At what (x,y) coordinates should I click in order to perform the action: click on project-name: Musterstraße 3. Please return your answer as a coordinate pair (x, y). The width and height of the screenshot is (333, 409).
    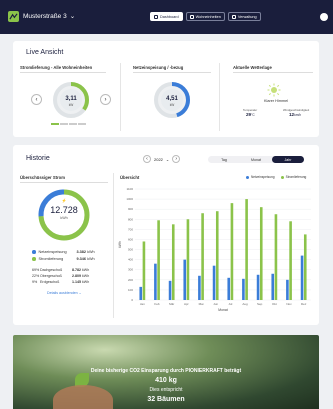
    Looking at the image, I should click on (45, 16).